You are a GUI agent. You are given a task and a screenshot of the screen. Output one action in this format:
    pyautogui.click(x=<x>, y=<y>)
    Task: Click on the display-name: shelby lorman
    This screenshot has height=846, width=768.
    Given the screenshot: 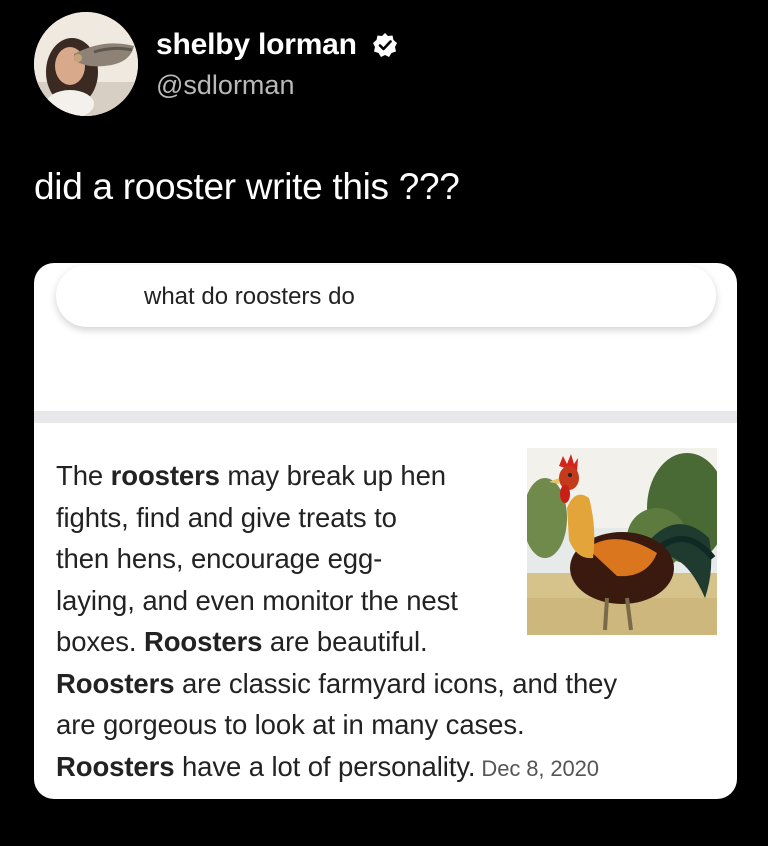 What is the action you would take?
    pyautogui.click(x=256, y=45)
    